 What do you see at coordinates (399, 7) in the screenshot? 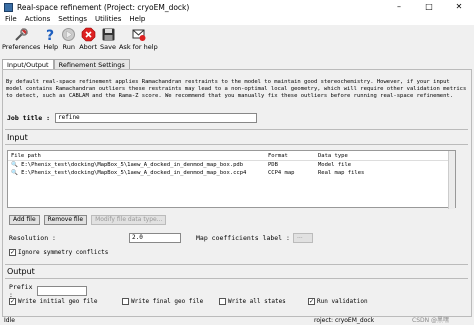
I see `minimize-button: –` at bounding box center [399, 7].